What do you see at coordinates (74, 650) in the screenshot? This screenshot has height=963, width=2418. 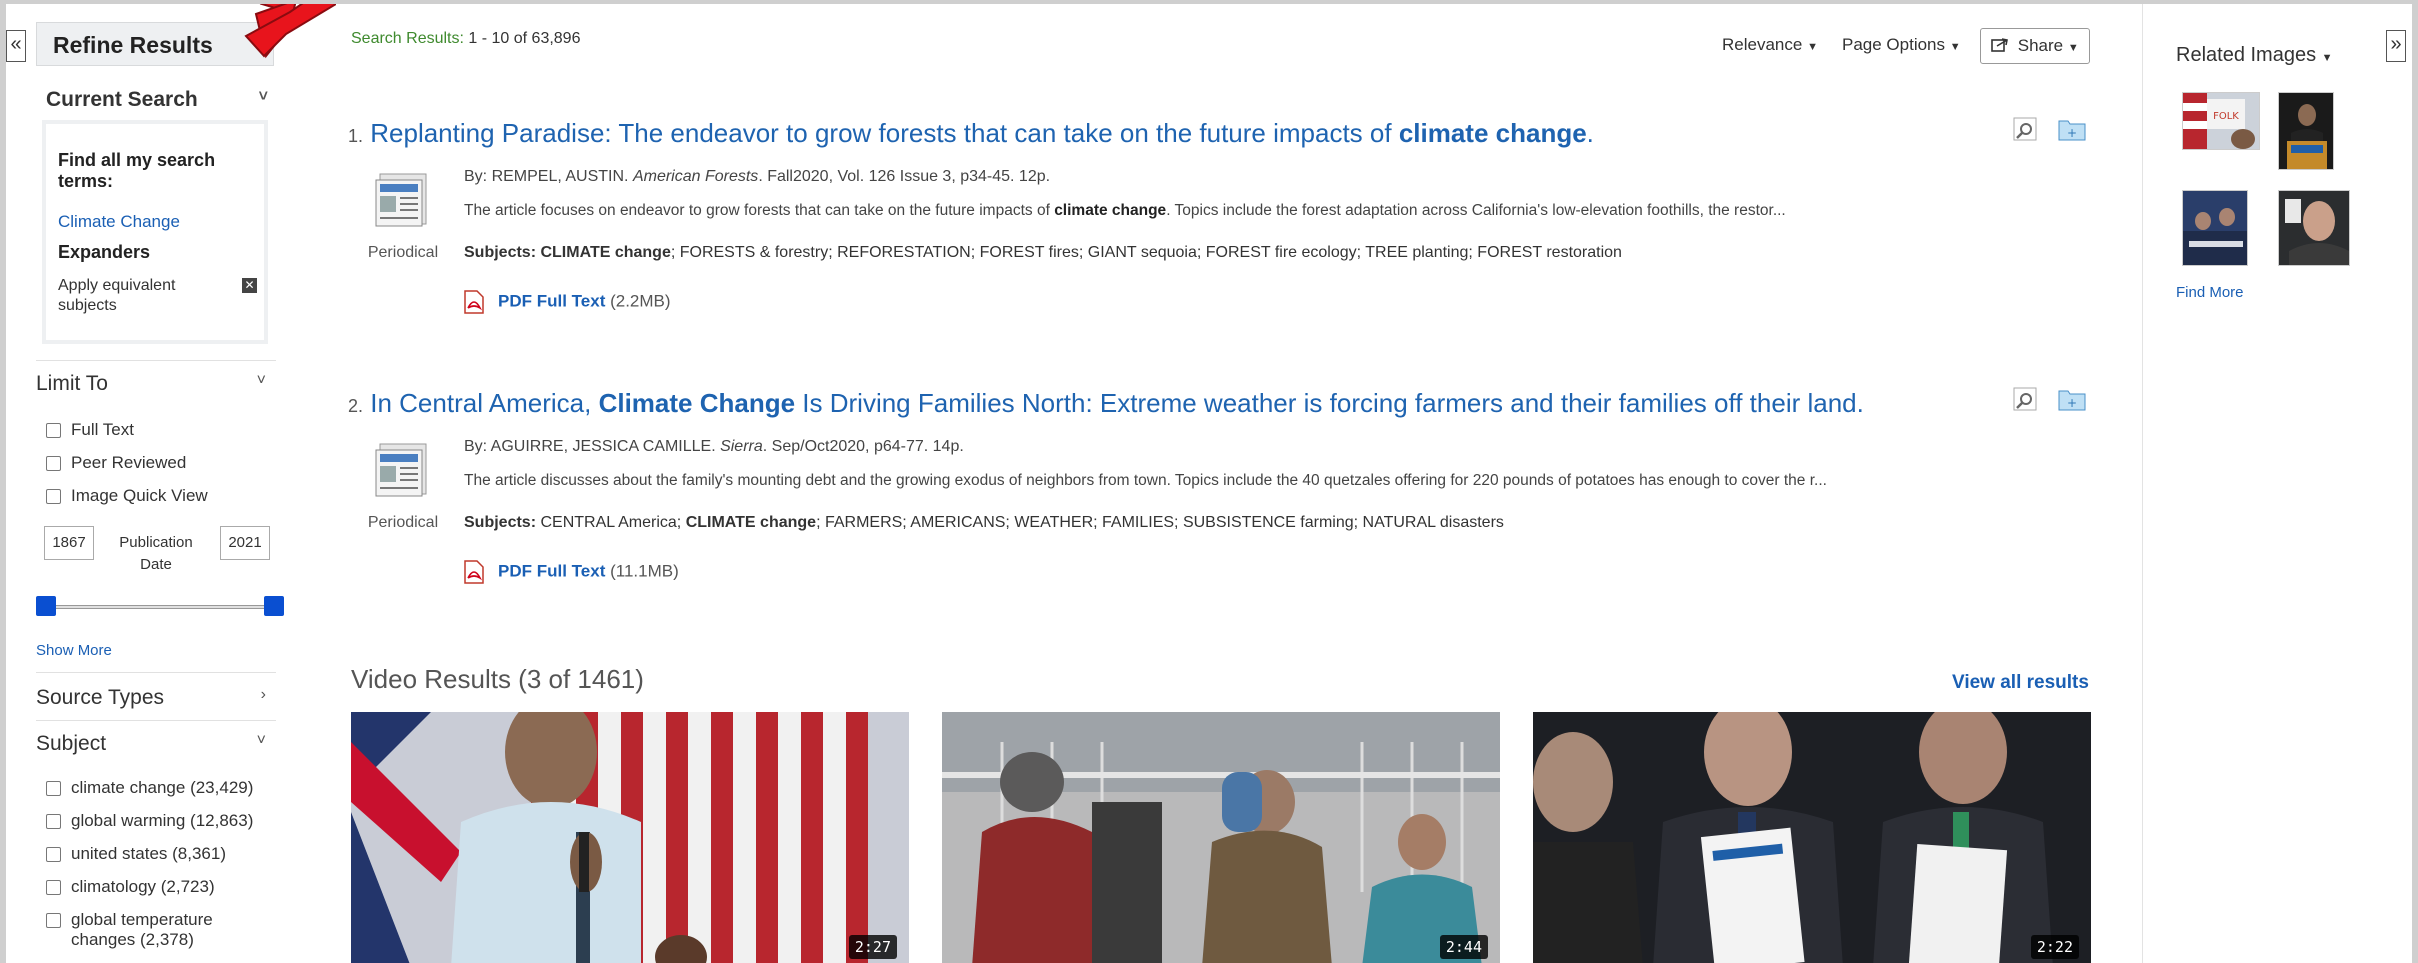 I see `show-more-link: Show More` at bounding box center [74, 650].